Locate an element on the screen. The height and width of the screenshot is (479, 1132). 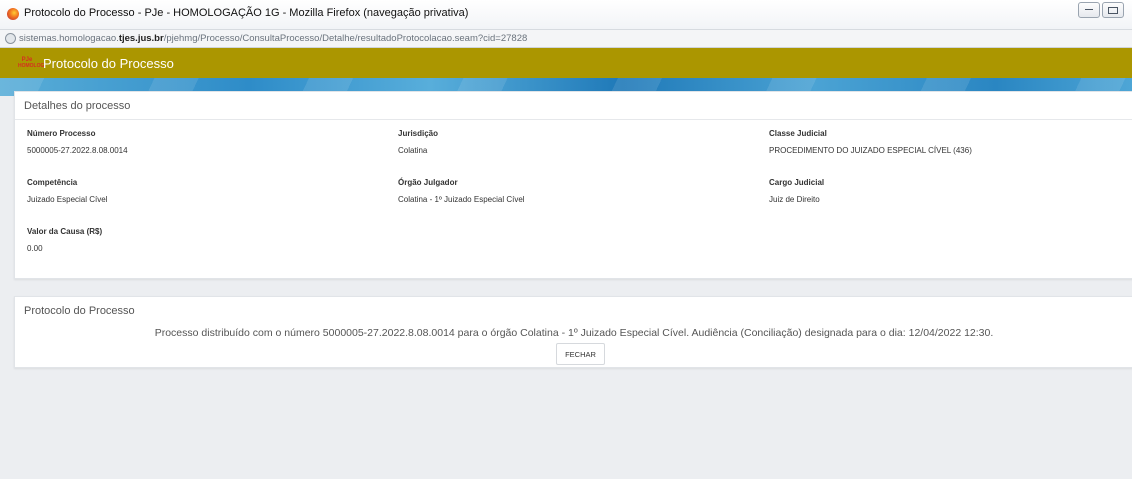
app-header: PJe HOMOLOG Protocolo do Processo is located at coordinates (566, 63).